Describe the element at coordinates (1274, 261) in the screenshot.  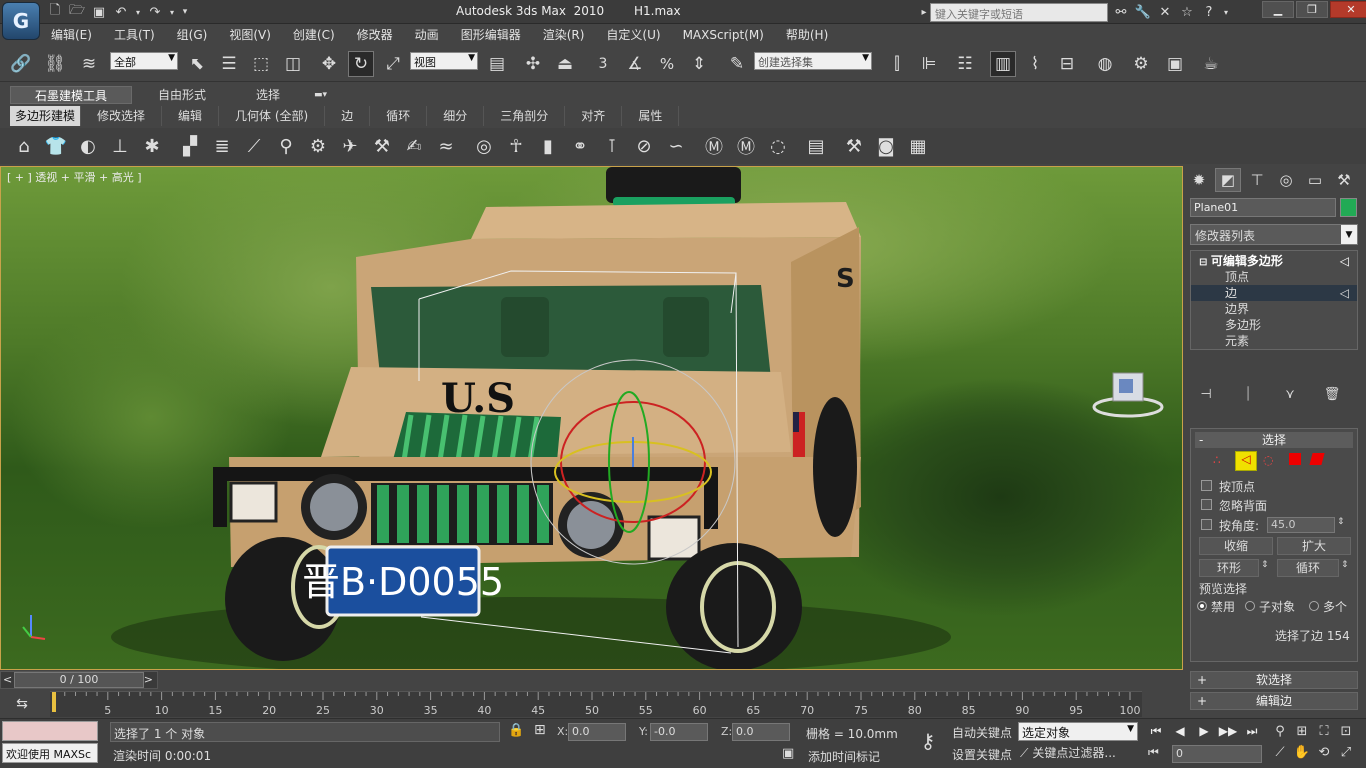
I see `stack-item-editable-poly: ⊟ 可编辑多边形 ◁` at that location.